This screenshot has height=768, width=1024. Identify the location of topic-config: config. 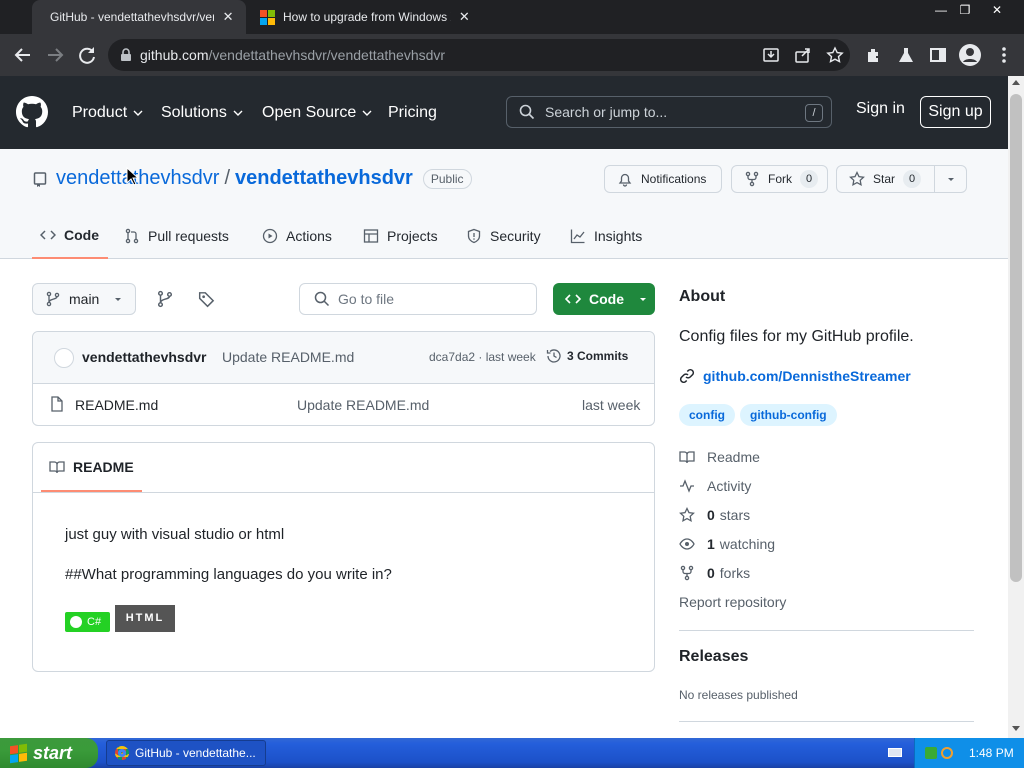
(707, 415).